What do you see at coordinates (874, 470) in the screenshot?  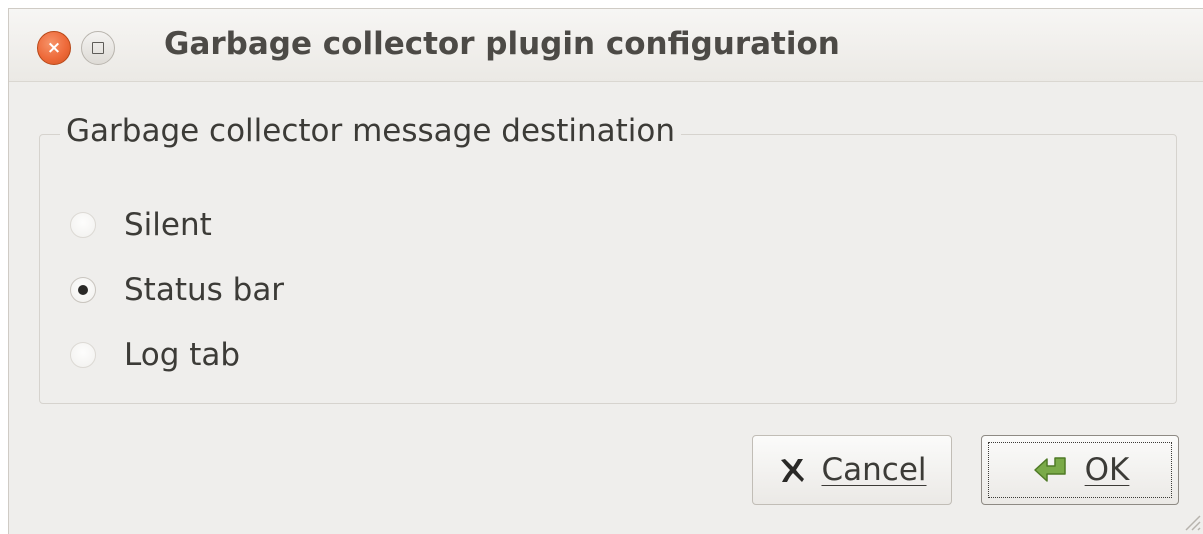 I see `cancel-label: Cancel` at bounding box center [874, 470].